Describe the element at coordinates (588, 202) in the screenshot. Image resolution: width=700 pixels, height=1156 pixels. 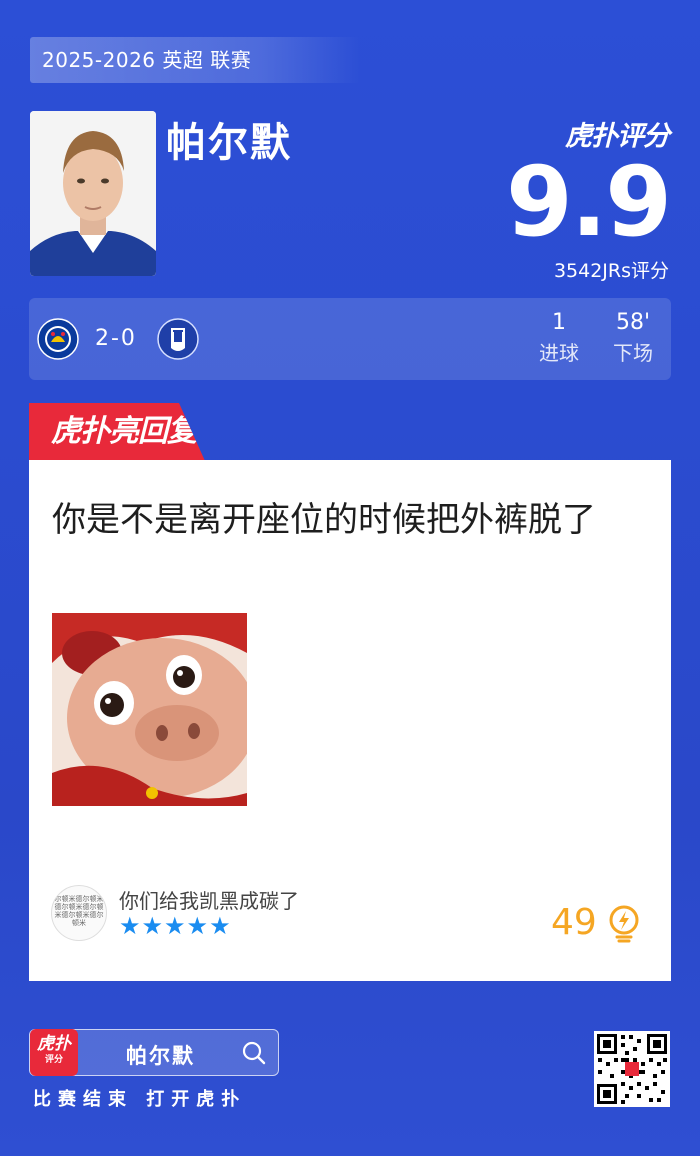
I see `rating-score: 9.9` at that location.